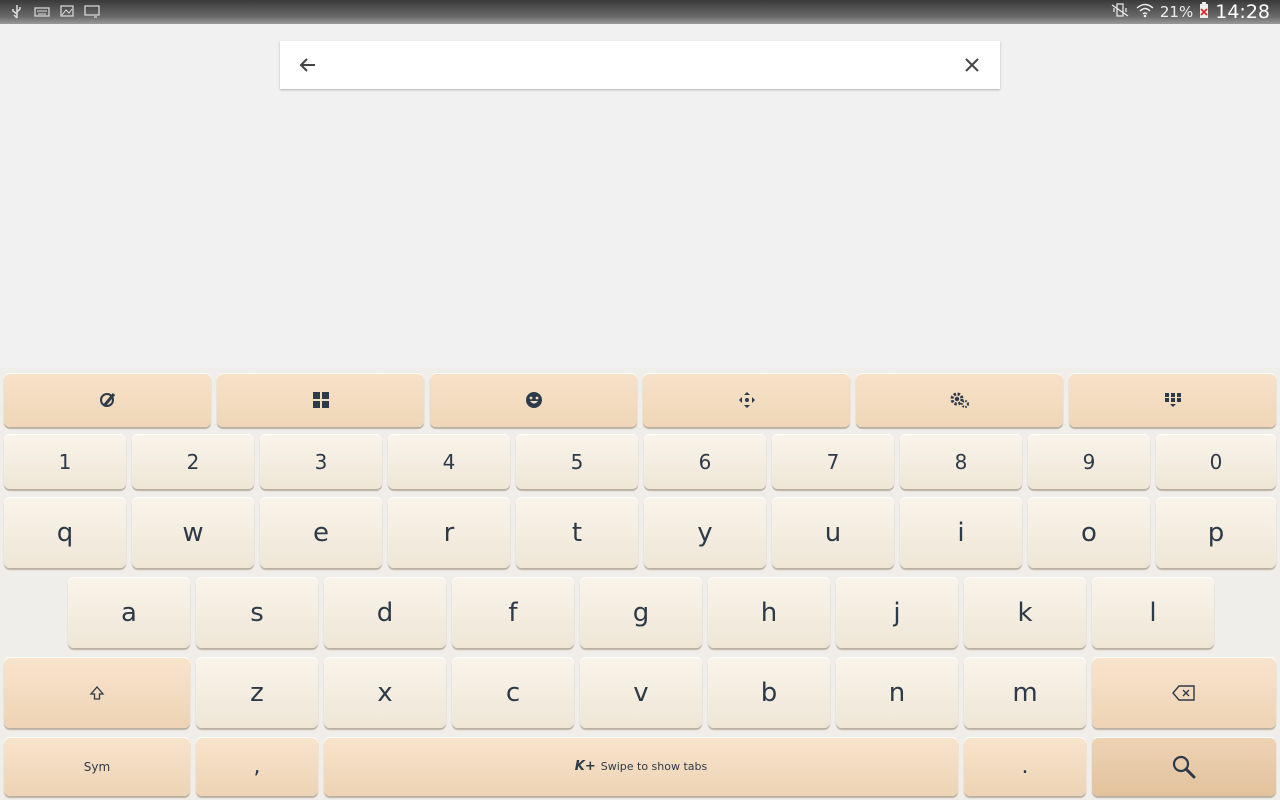 The width and height of the screenshot is (1280, 800). What do you see at coordinates (1089, 461) in the screenshot?
I see `key-9: 9` at bounding box center [1089, 461].